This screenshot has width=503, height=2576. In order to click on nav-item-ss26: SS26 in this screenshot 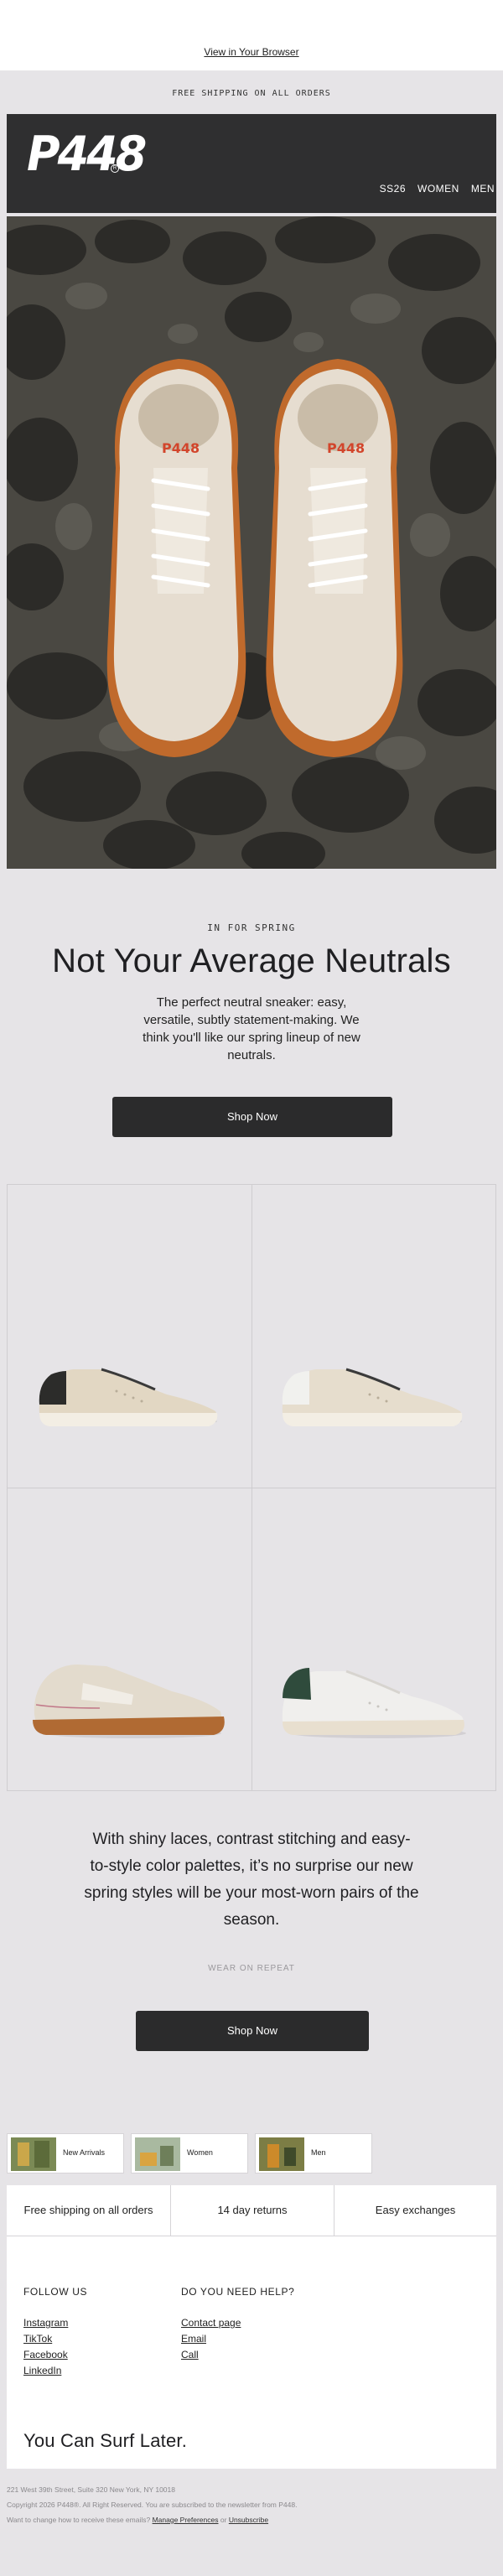, I will do `click(393, 189)`.